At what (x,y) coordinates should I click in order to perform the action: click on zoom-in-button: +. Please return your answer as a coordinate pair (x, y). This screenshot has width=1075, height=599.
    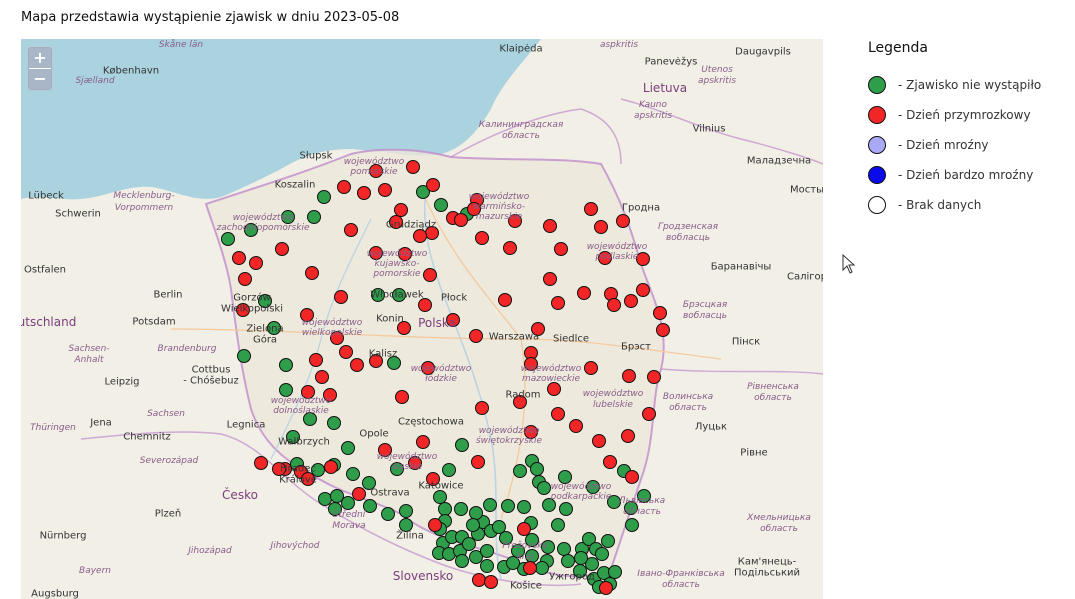
    Looking at the image, I should click on (40, 58).